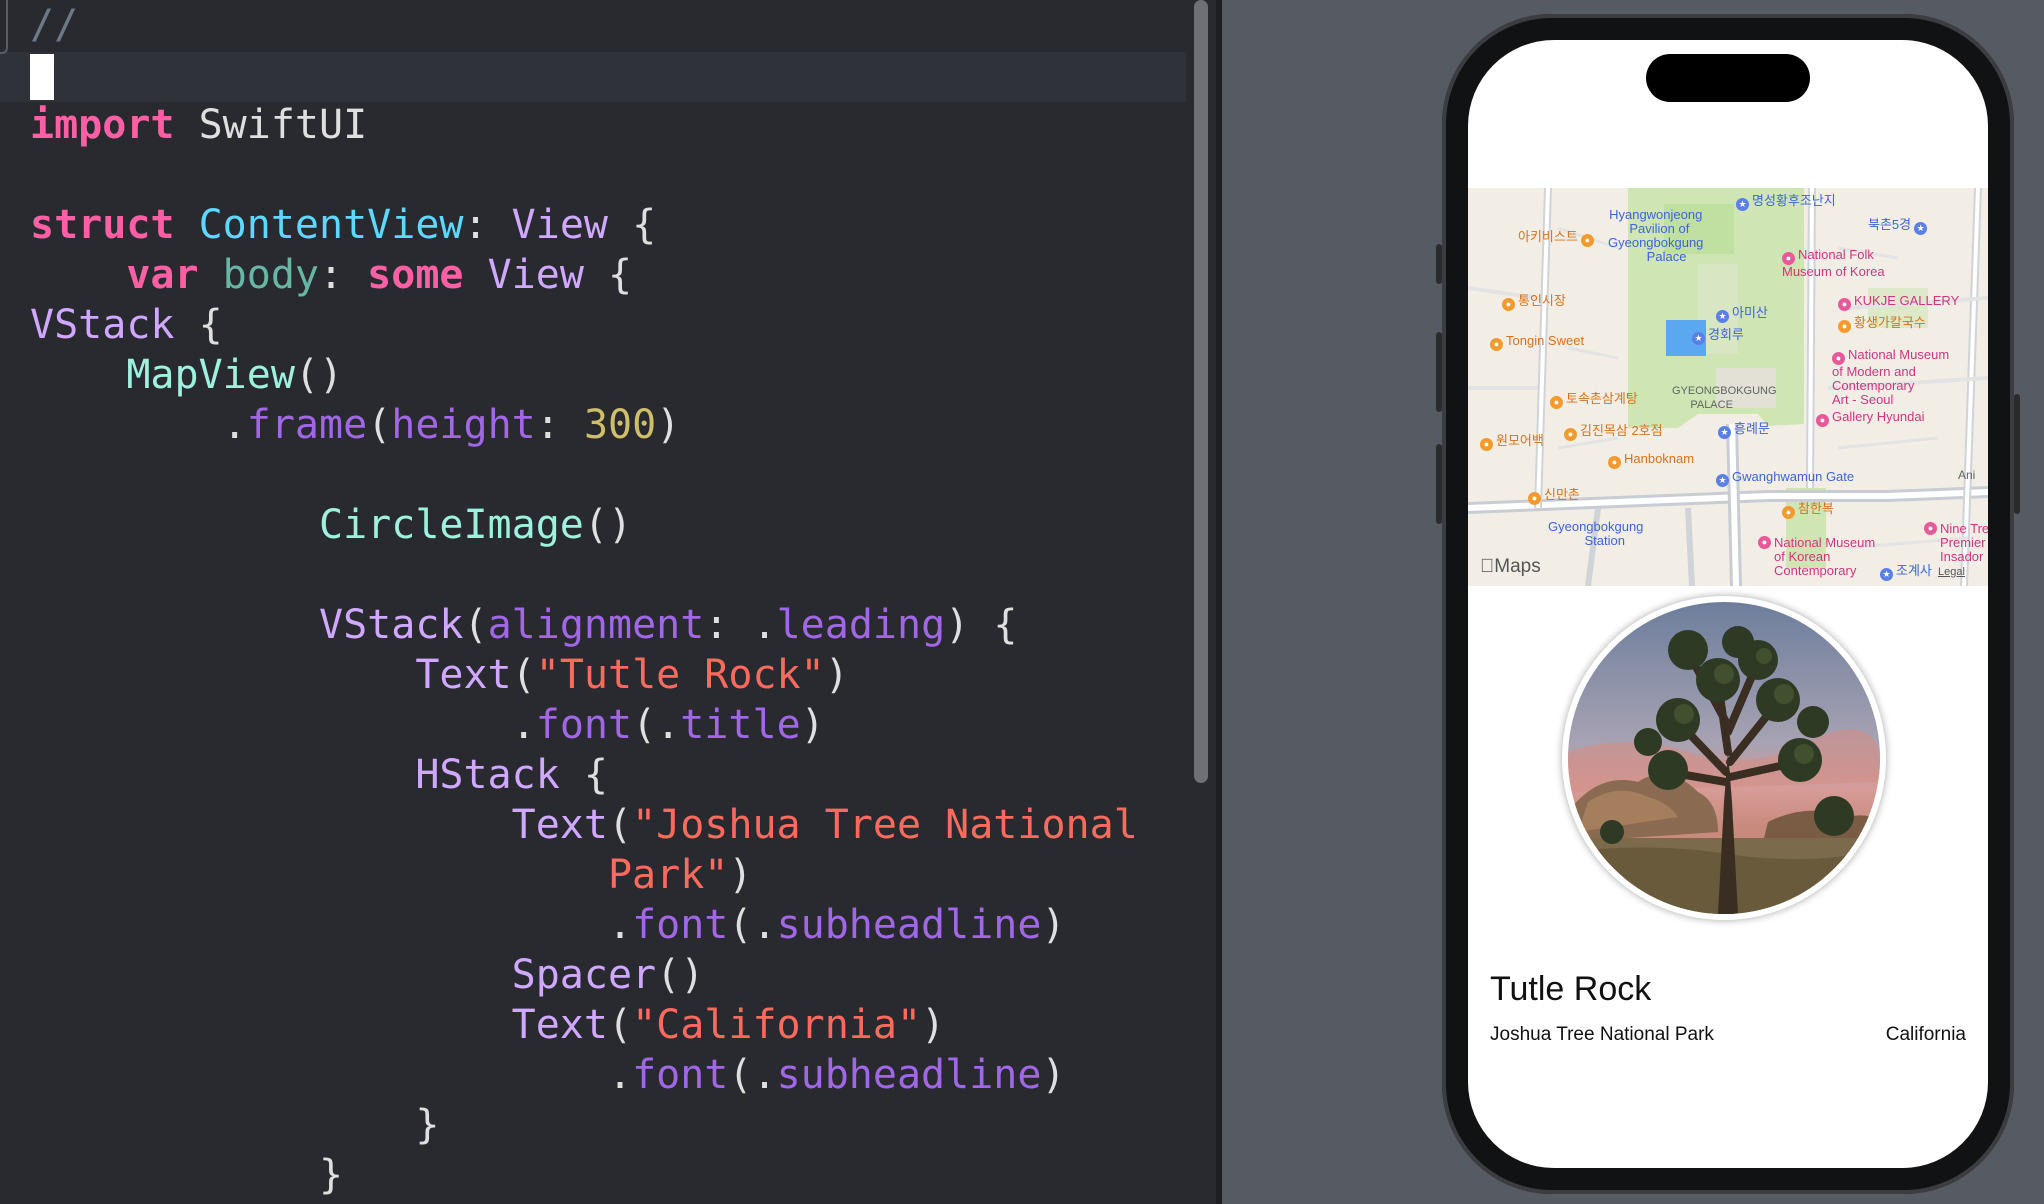 This screenshot has width=2044, height=1204. Describe the element at coordinates (1816, 557) in the screenshot. I see `poi-marker: ● National Museum of Korean Contemporary` at that location.